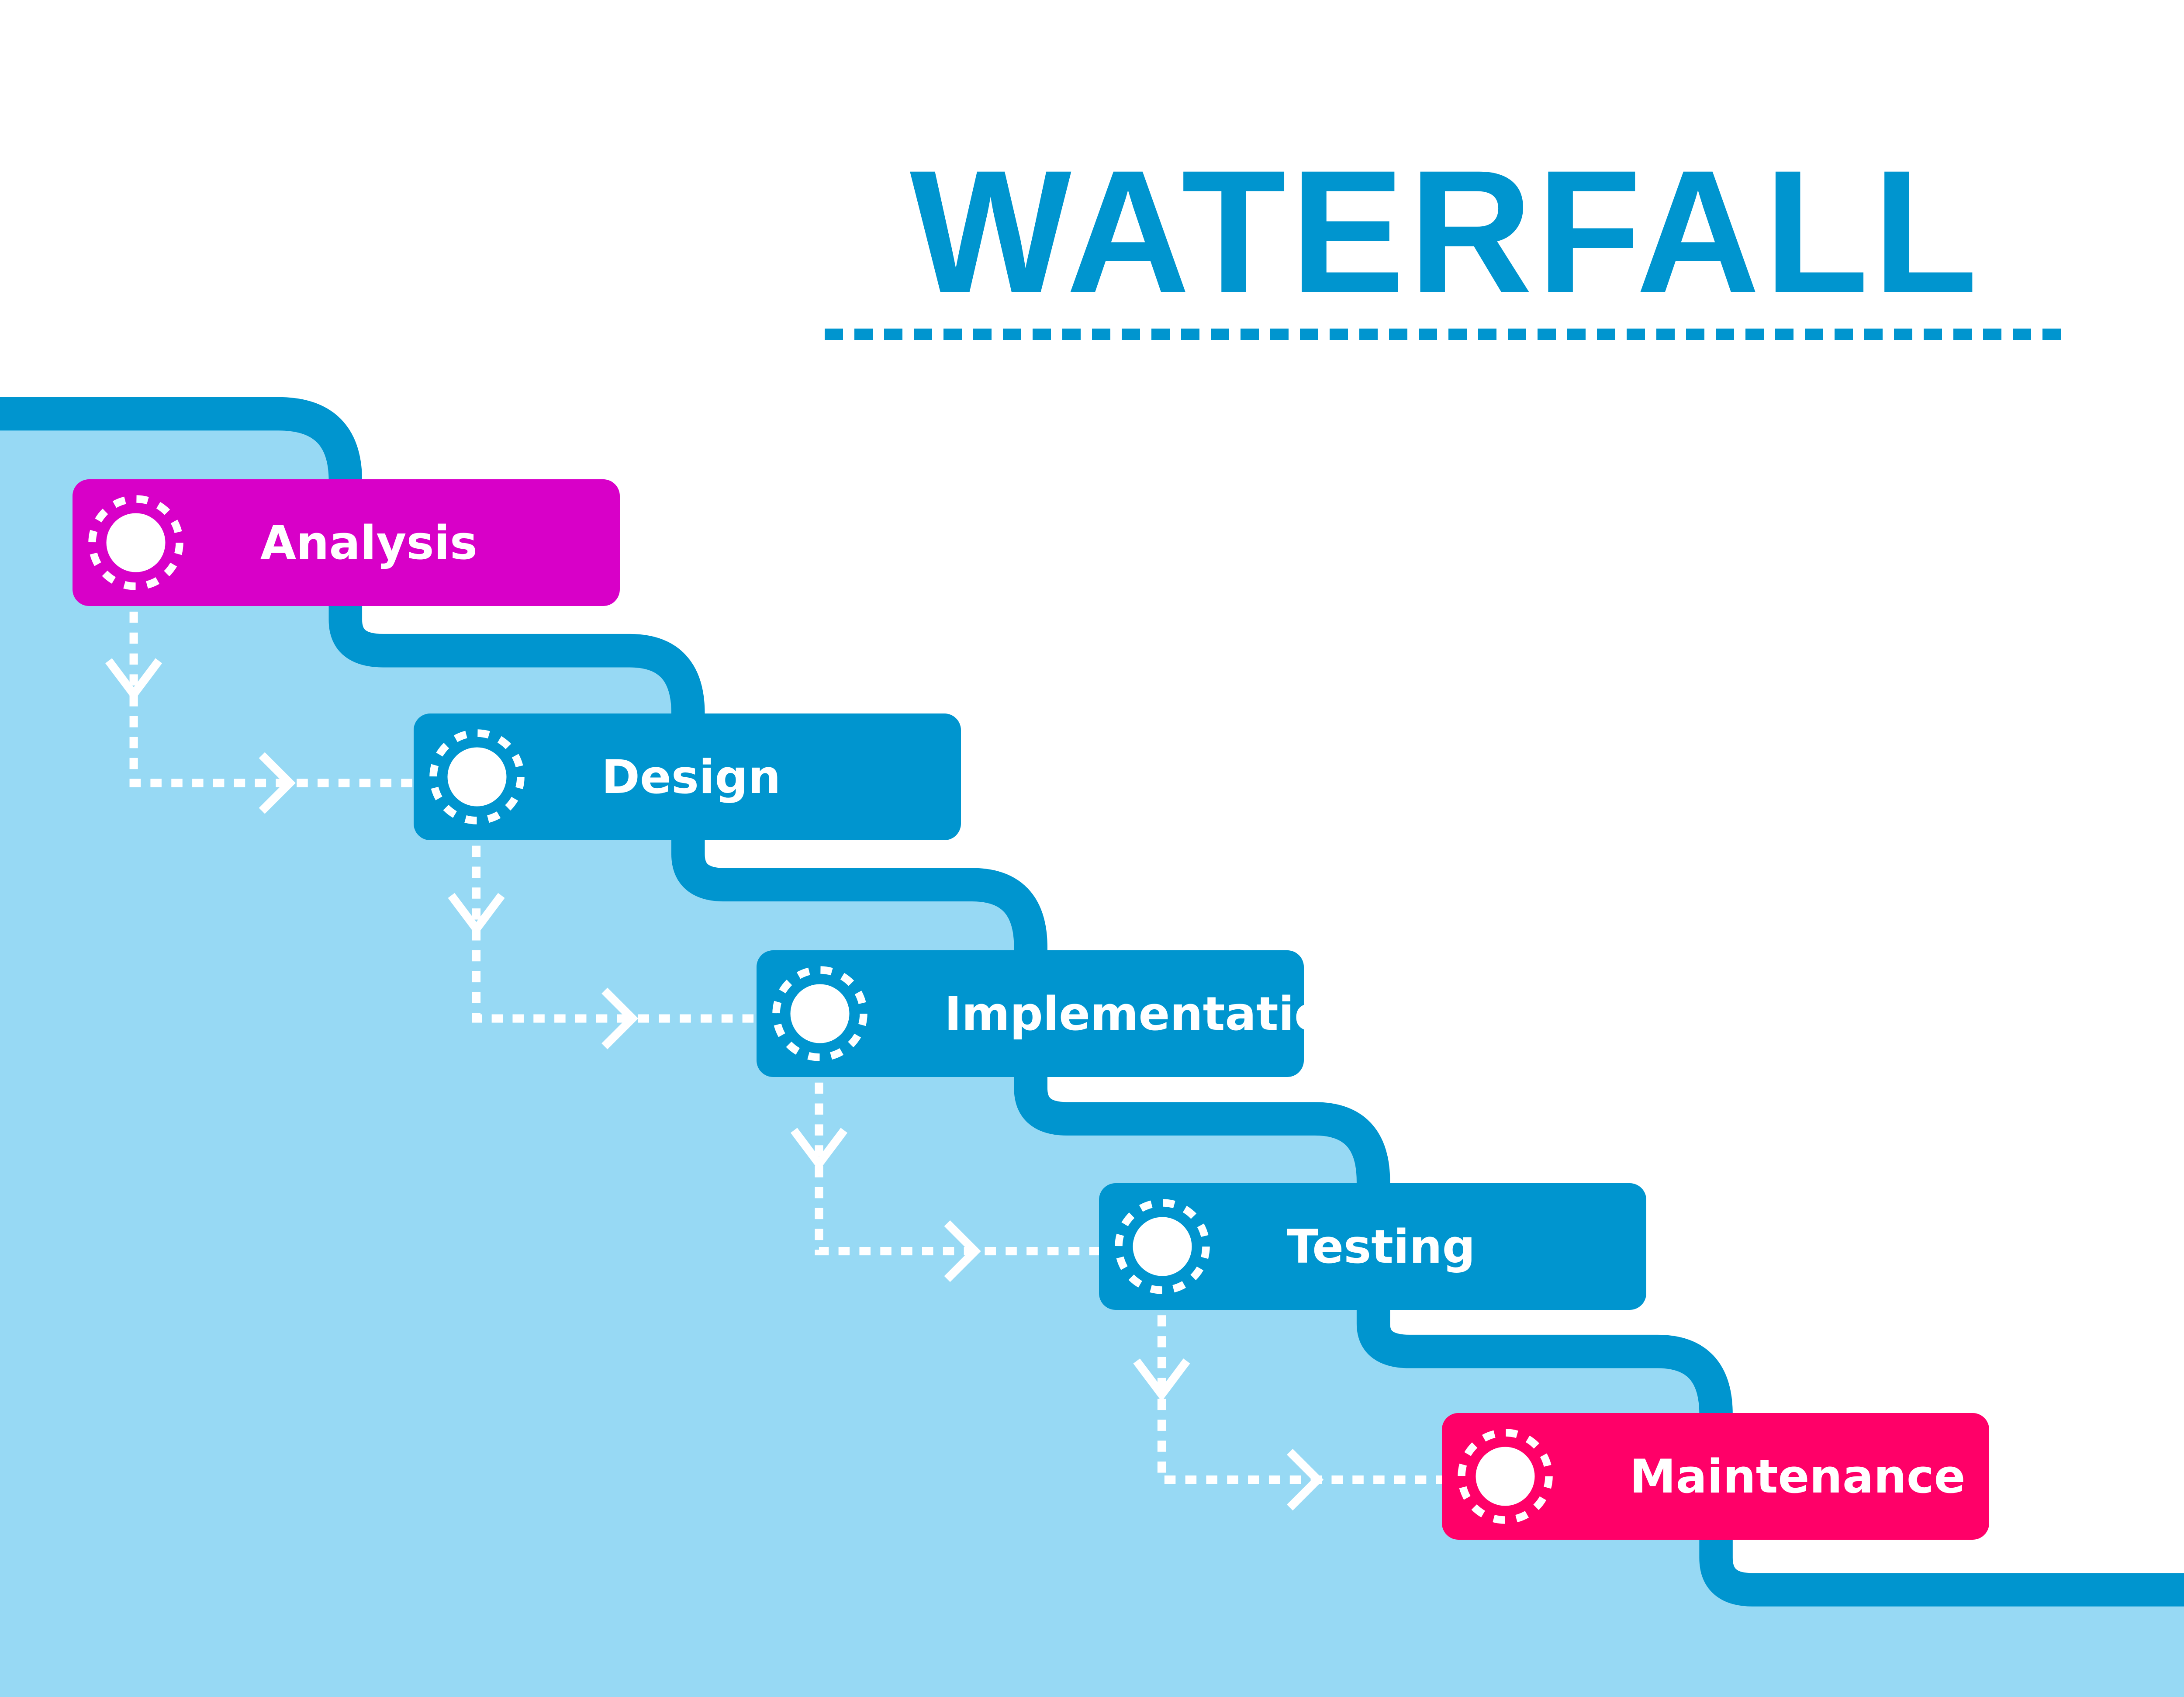 This screenshot has height=1697, width=2184. What do you see at coordinates (1798, 1476) in the screenshot?
I see `phase-label: Maintenance` at bounding box center [1798, 1476].